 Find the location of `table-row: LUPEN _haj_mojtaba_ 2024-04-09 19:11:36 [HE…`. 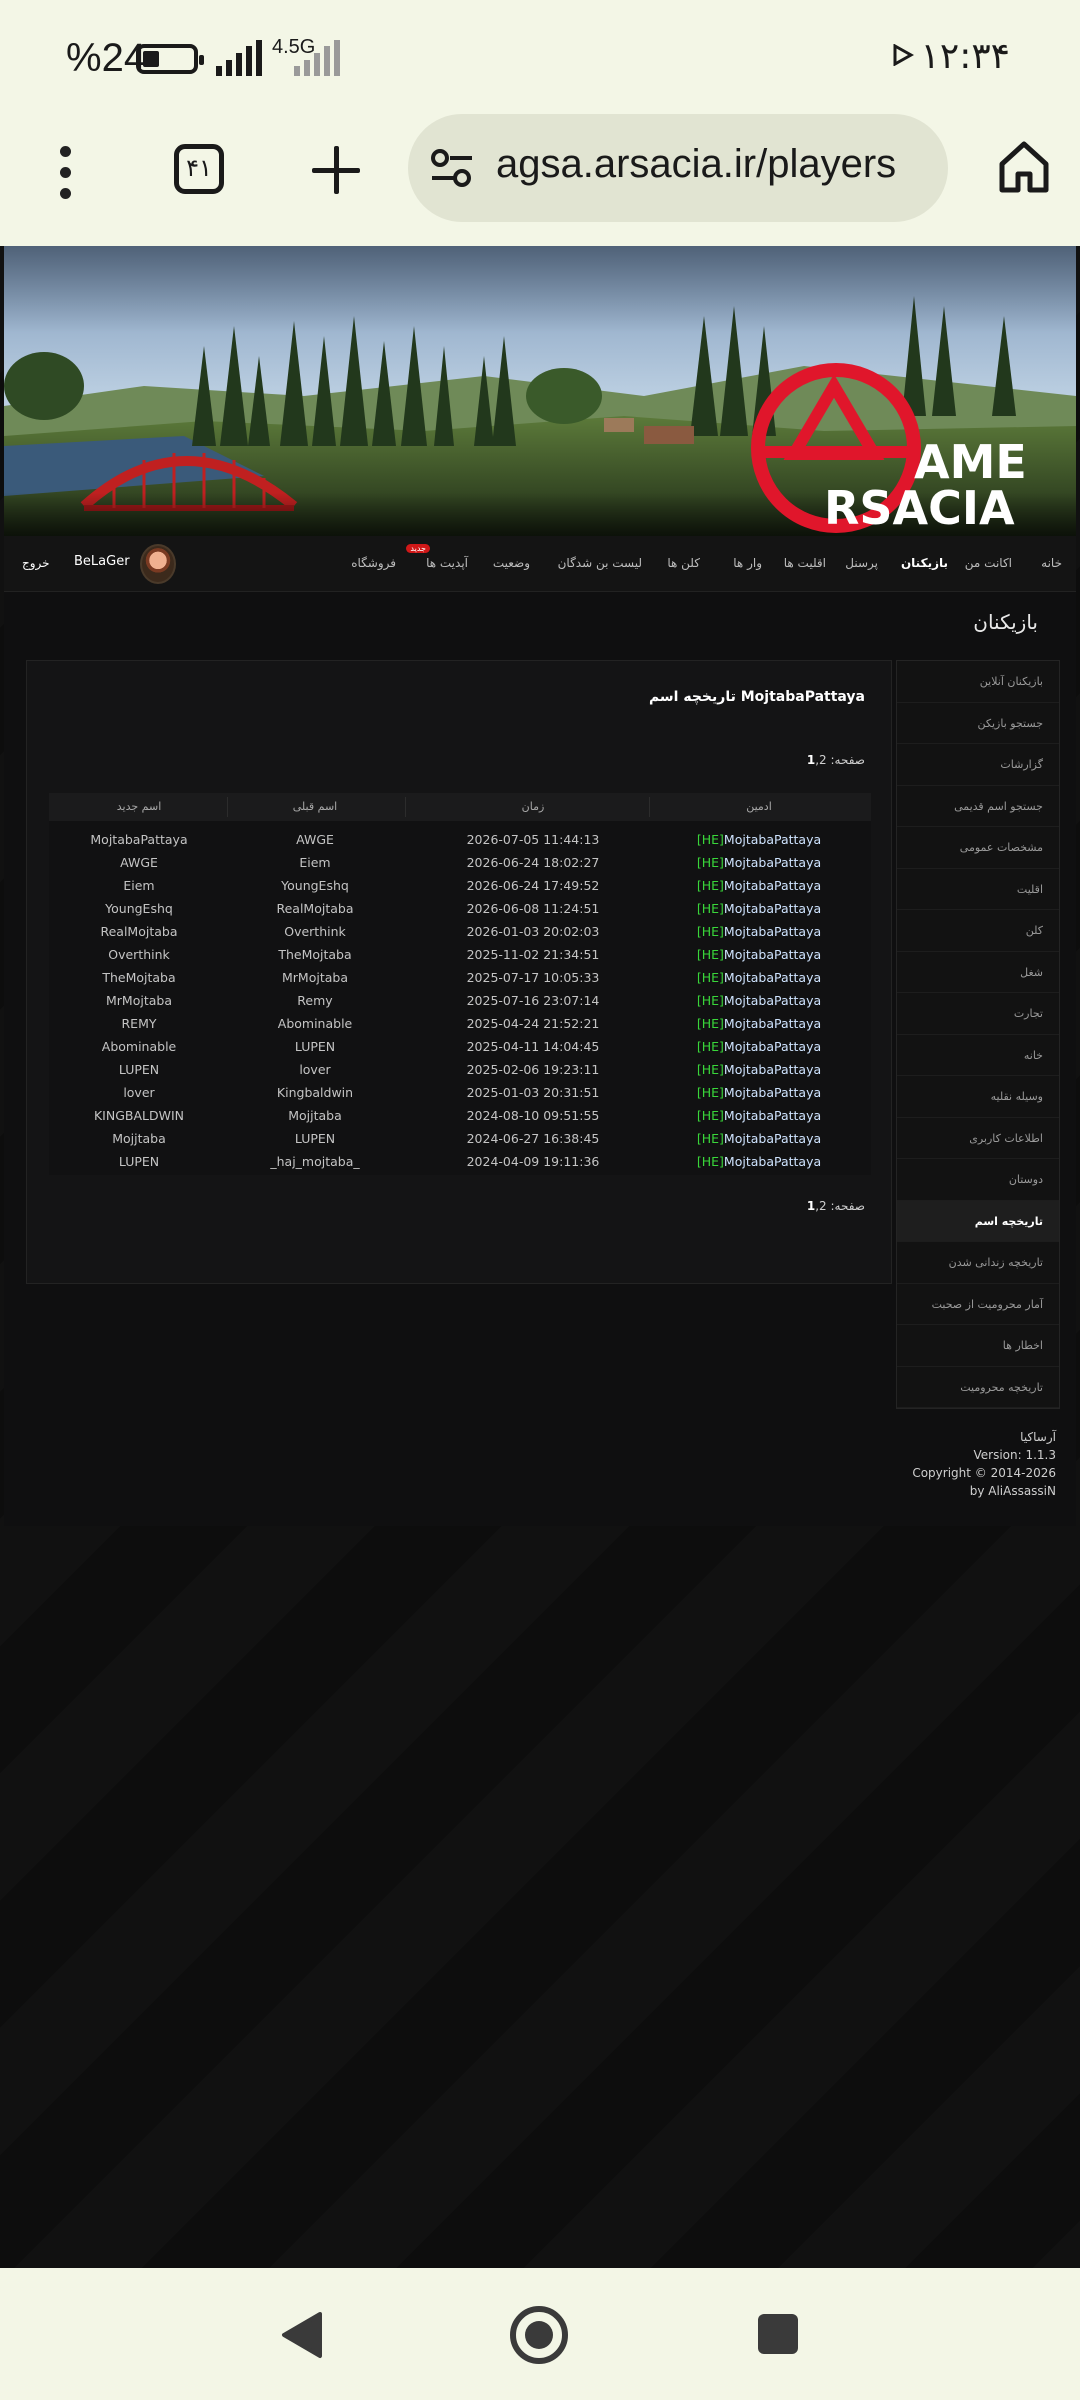

table-row: LUPEN _haj_mojtaba_ 2024-04-09 19:11:36 [HE… is located at coordinates (460, 1162).